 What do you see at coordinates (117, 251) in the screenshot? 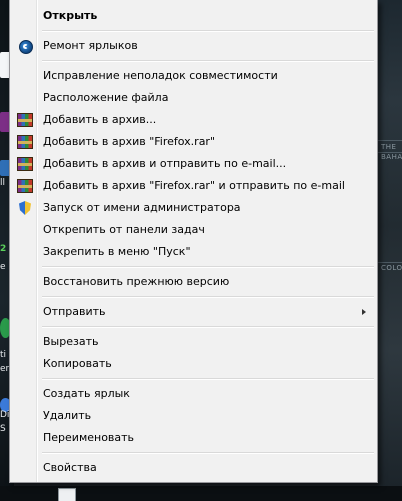
I see `menu-item-label: Закрепить в меню "Пуск"` at bounding box center [117, 251].